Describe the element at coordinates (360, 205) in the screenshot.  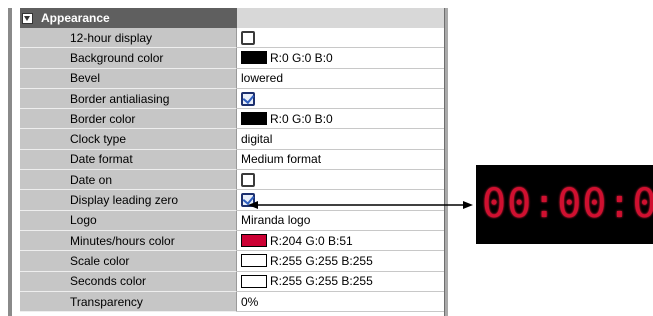
I see `annotation-arrow` at that location.